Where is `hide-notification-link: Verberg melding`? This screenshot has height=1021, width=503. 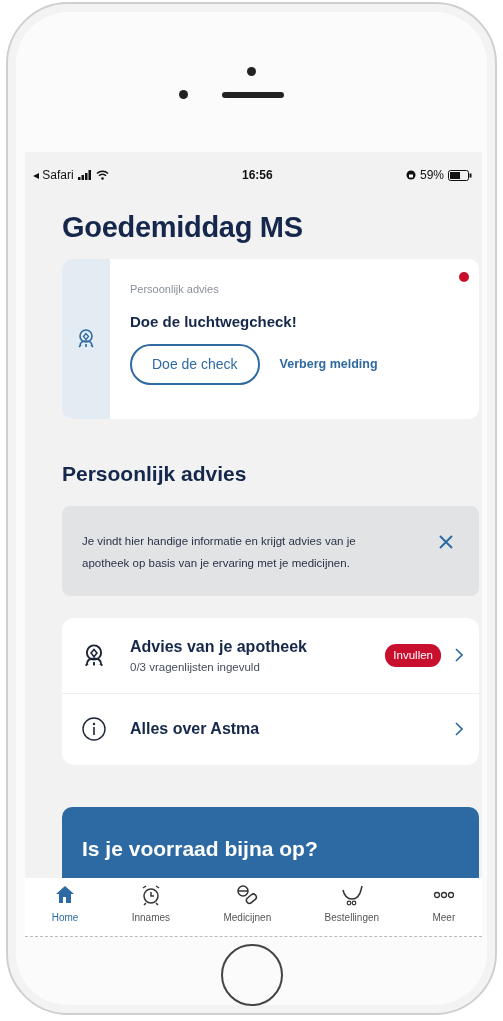 hide-notification-link: Verberg melding is located at coordinates (328, 364).